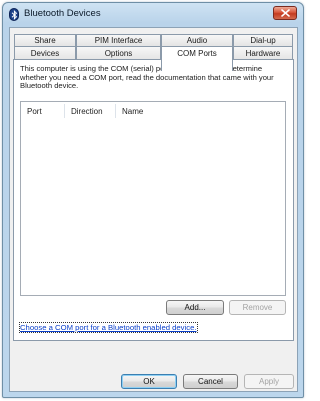 This screenshot has height=401, width=320. What do you see at coordinates (197, 53) in the screenshot?
I see `tab-label: COM Ports` at bounding box center [197, 53].